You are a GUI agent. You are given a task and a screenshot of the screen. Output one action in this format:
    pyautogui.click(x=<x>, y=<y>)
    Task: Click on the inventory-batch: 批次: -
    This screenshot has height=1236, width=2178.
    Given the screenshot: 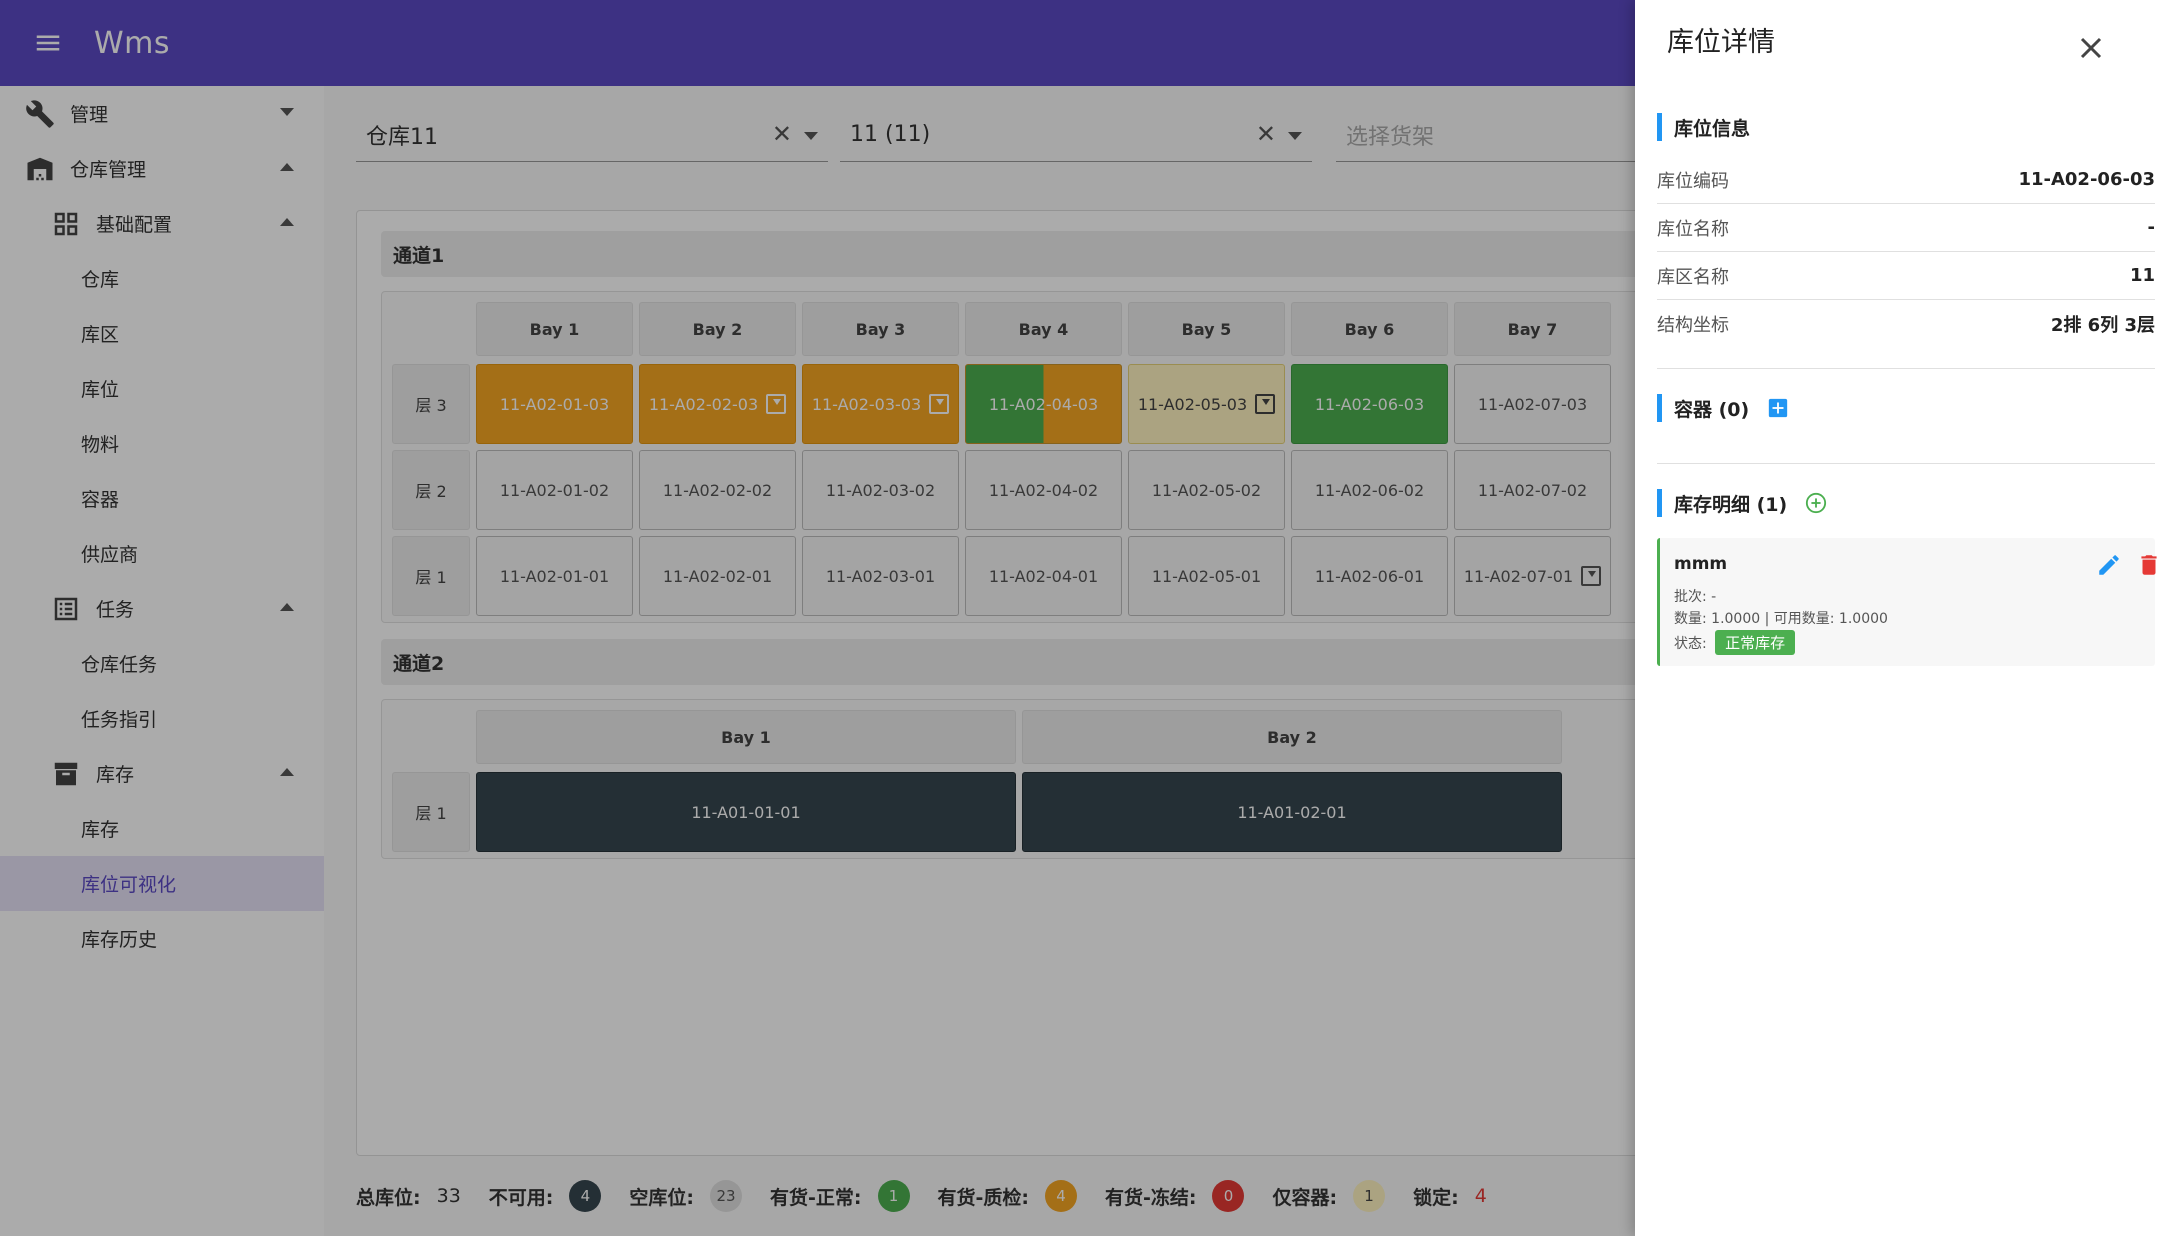 What is the action you would take?
    pyautogui.click(x=1695, y=597)
    